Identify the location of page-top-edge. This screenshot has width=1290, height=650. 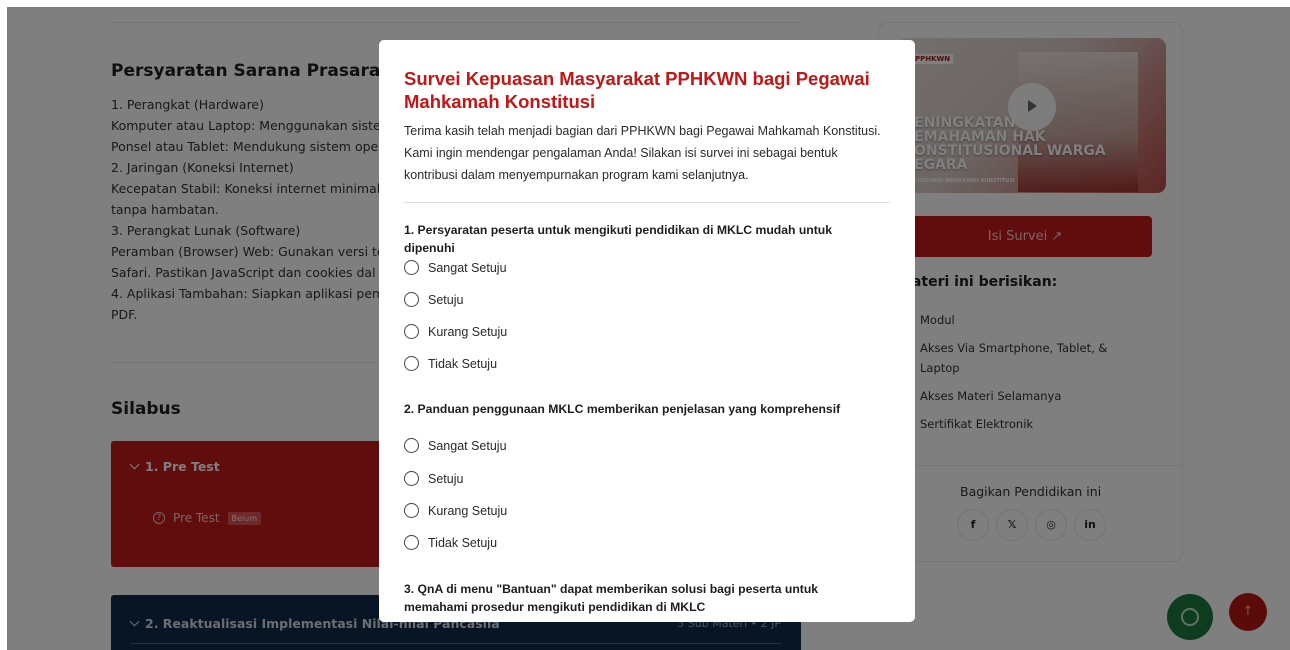
(645, 3).